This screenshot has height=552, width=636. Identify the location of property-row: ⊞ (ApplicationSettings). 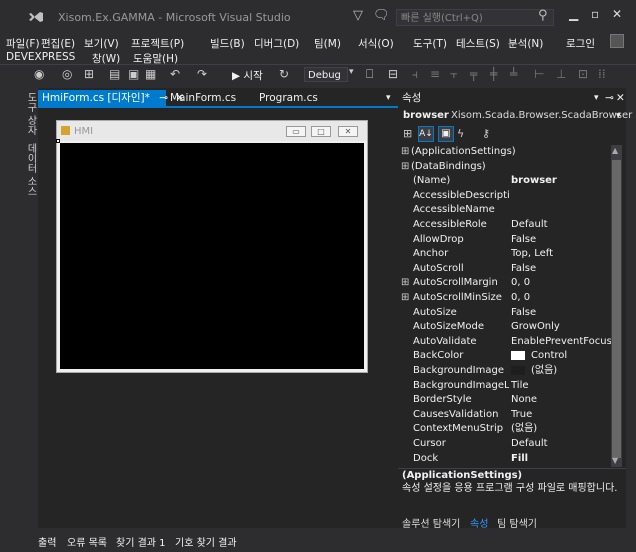
(504, 152).